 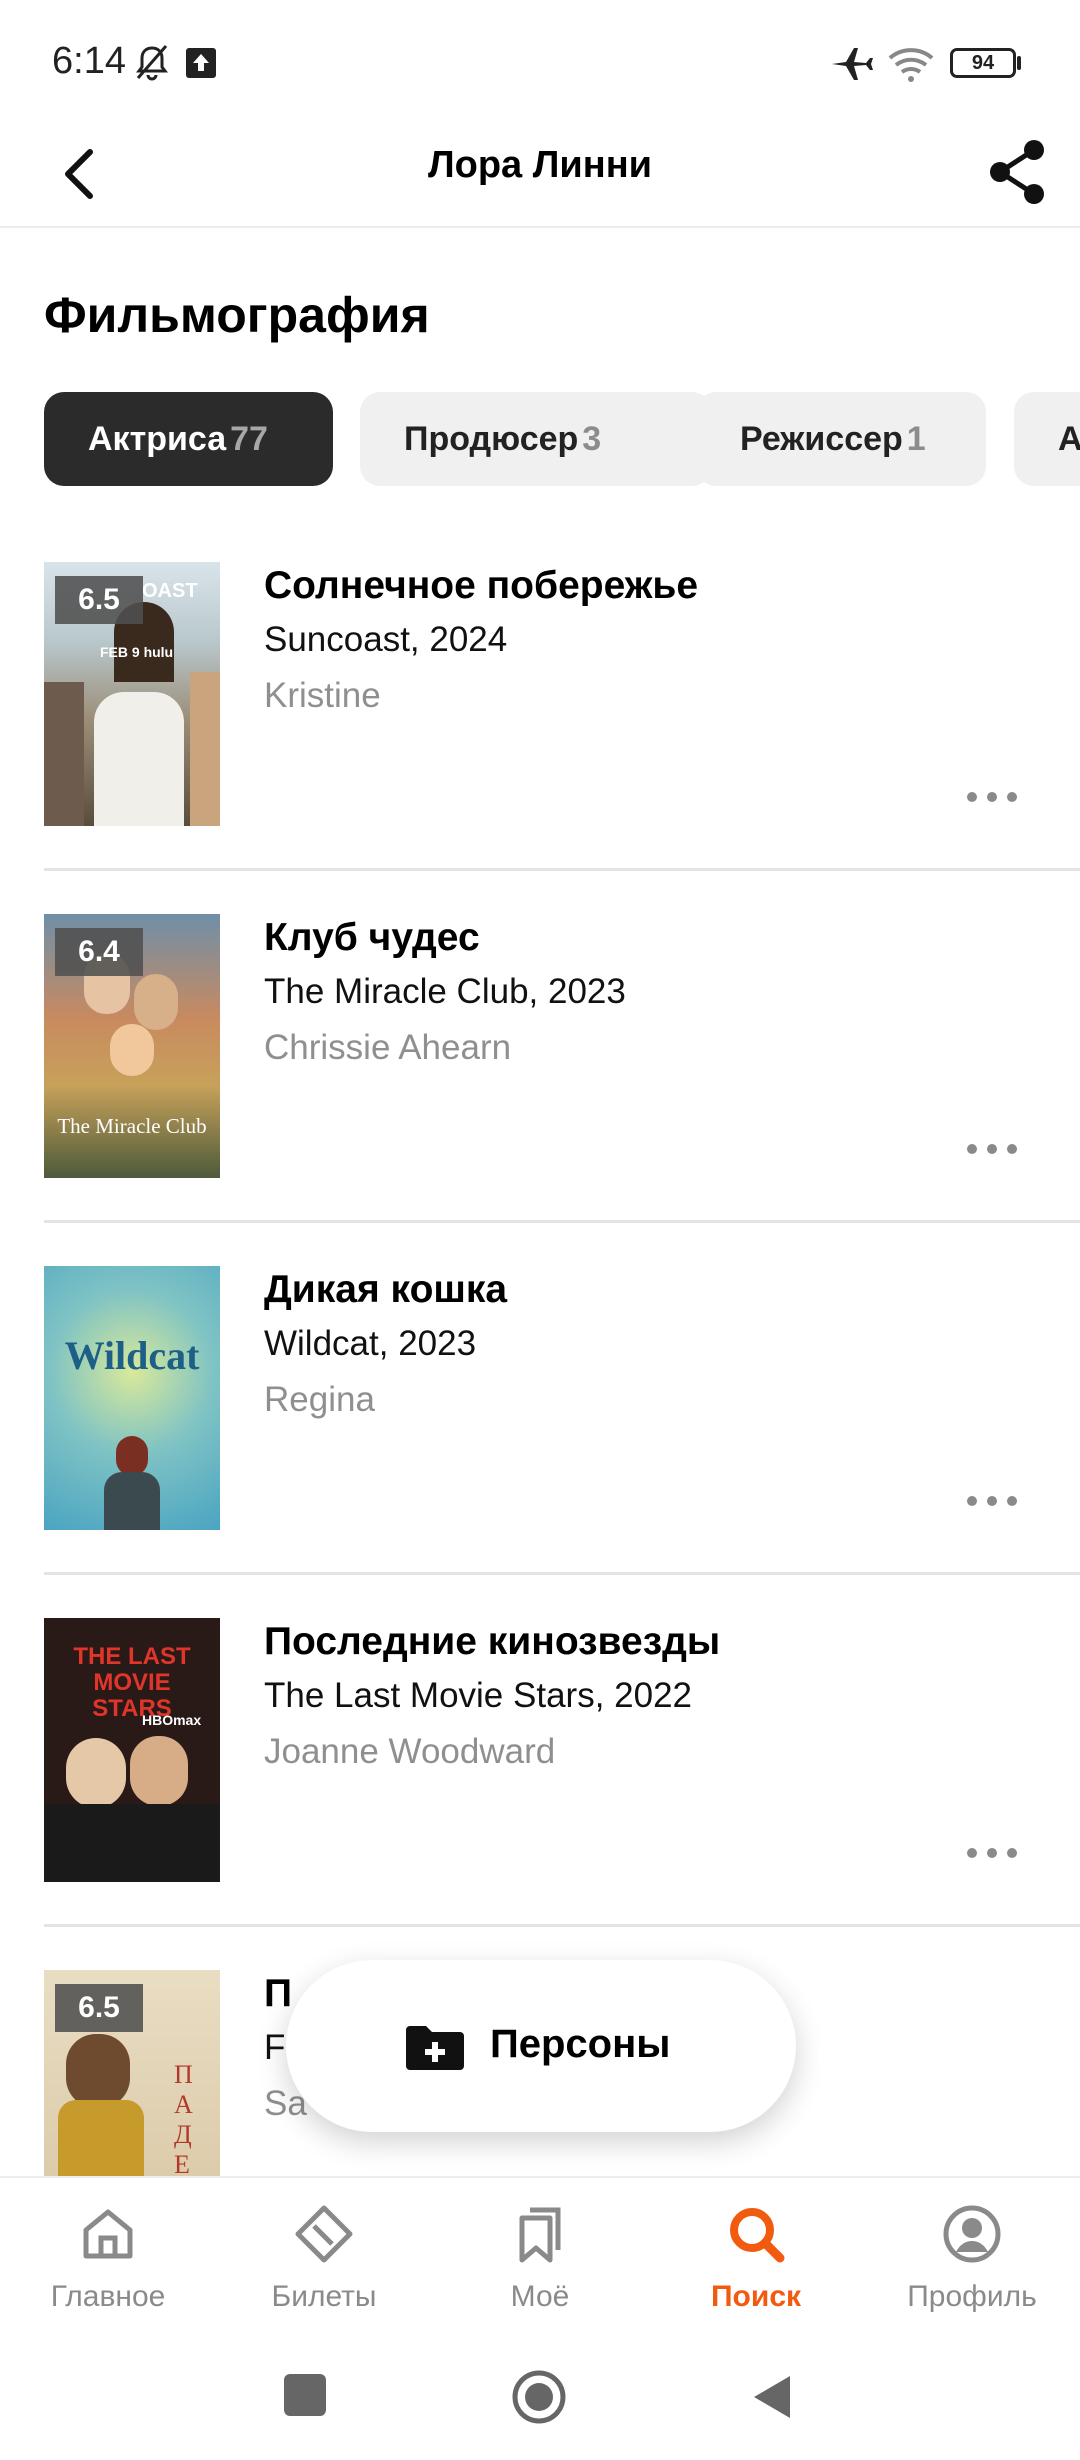 I want to click on film-item: Wildcat Дикая кошка Wildcat, 2023 Regina, so click(x=562, y=1442).